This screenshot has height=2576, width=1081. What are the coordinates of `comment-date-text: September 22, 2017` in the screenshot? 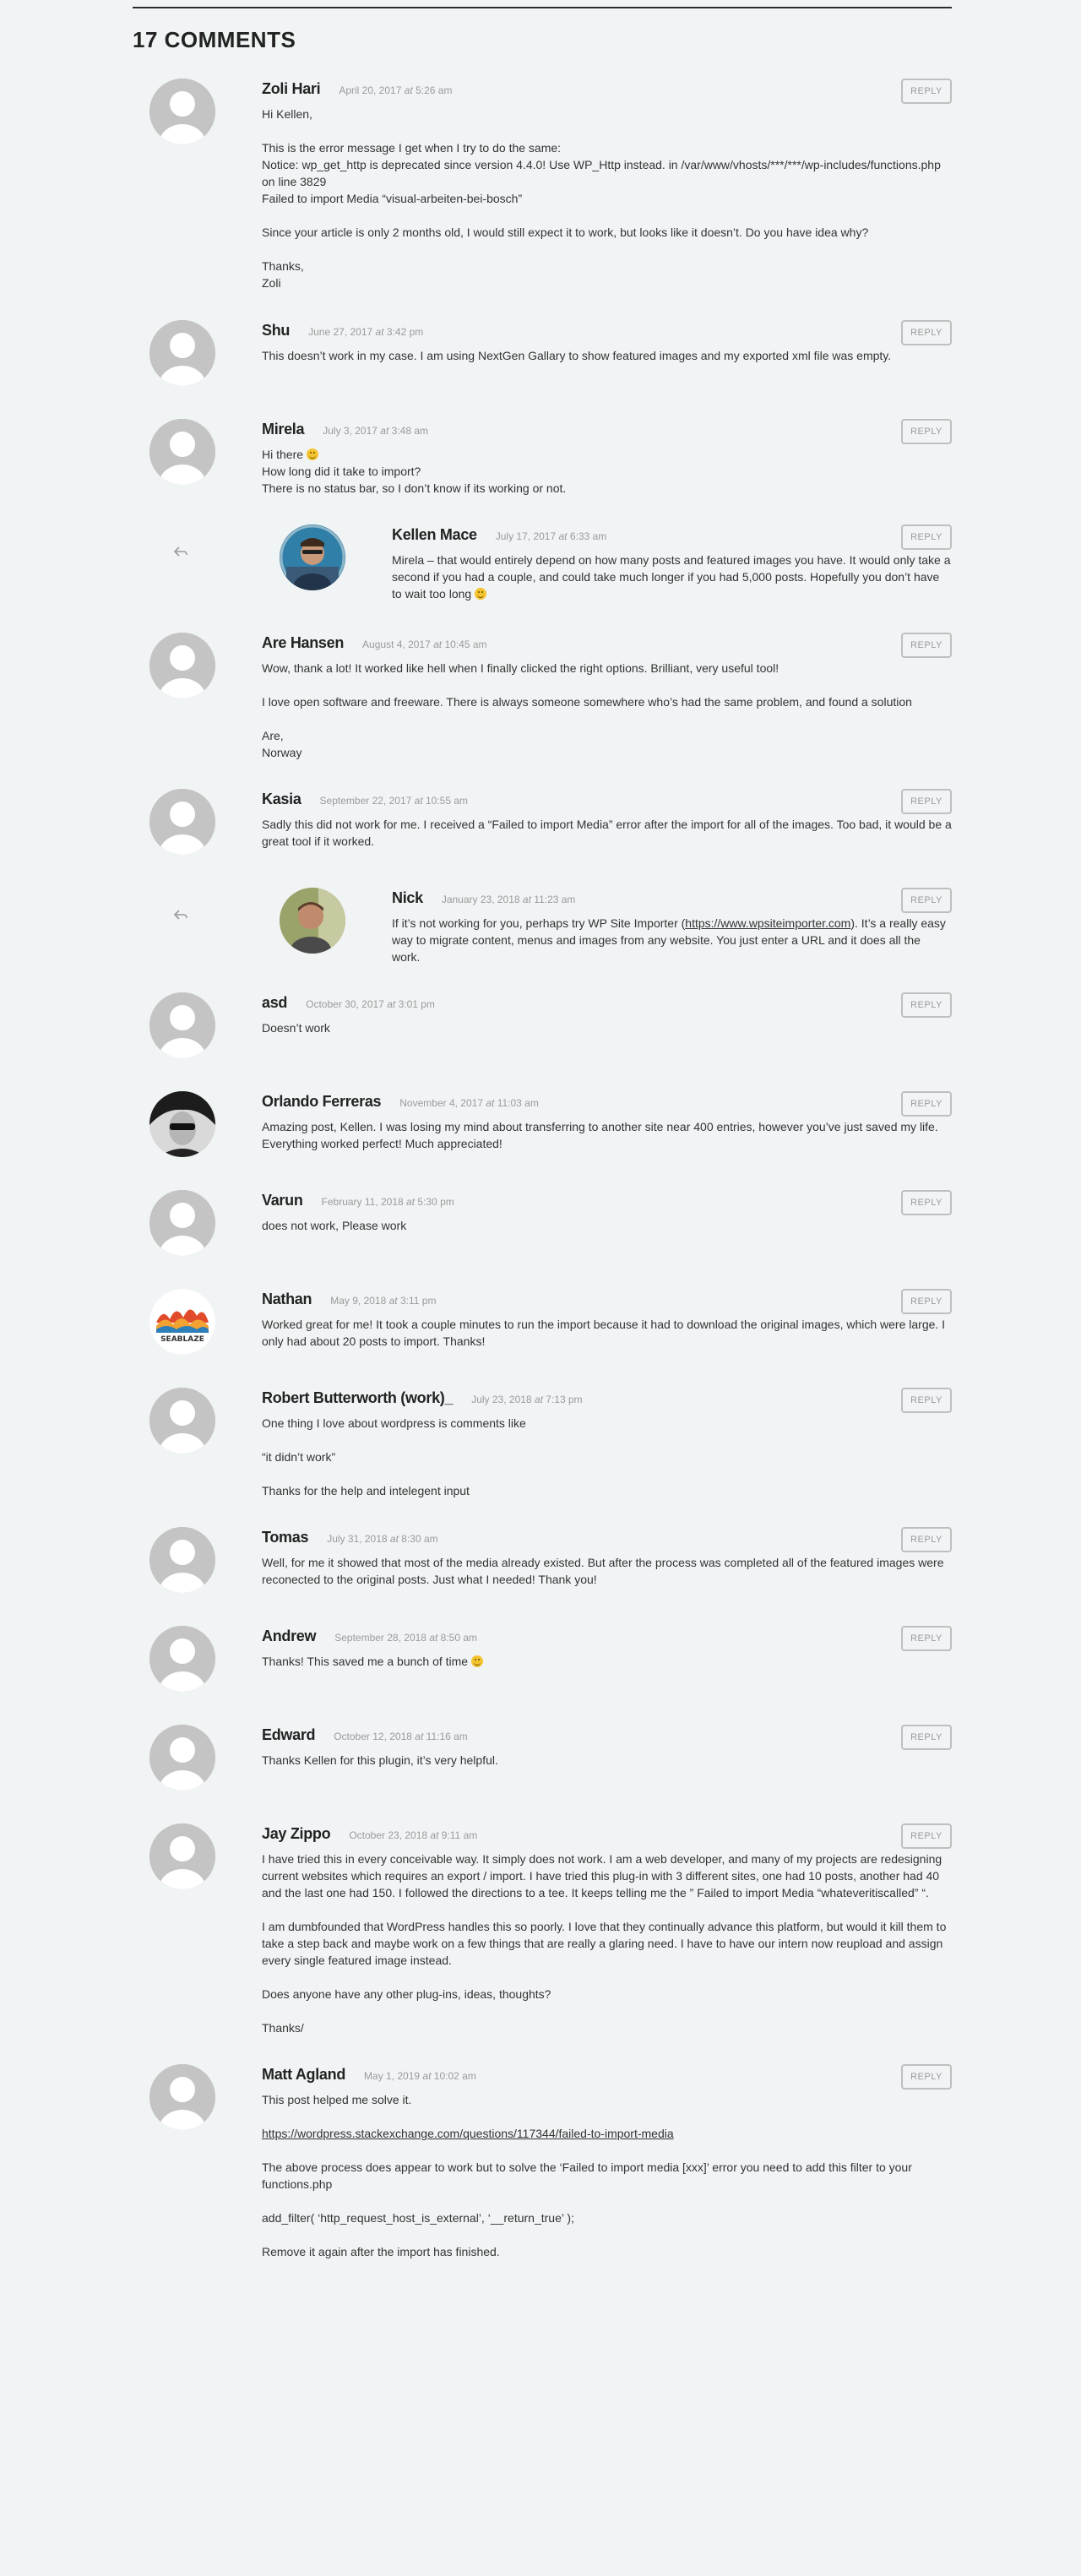 It's located at (365, 801).